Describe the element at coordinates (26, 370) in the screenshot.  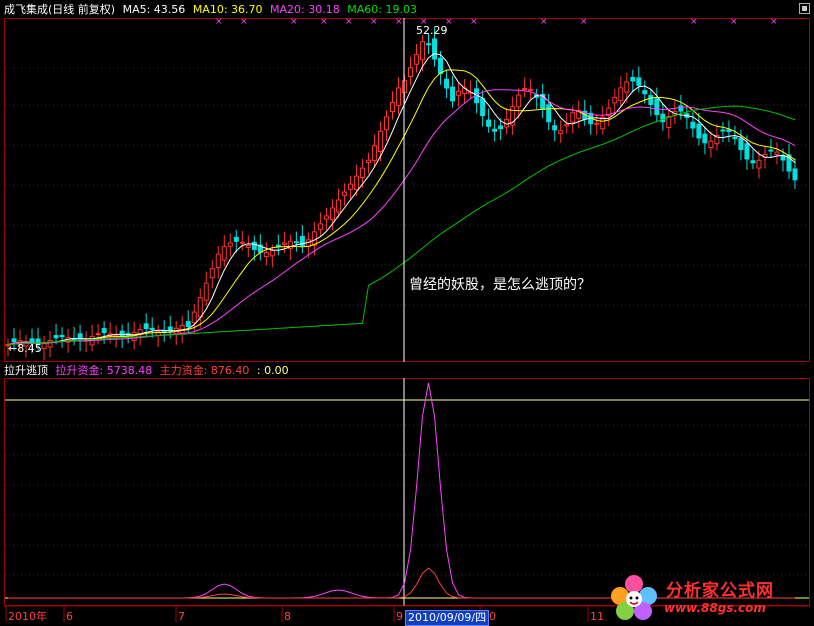
I see `indicator-name: 拉升逃顶` at that location.